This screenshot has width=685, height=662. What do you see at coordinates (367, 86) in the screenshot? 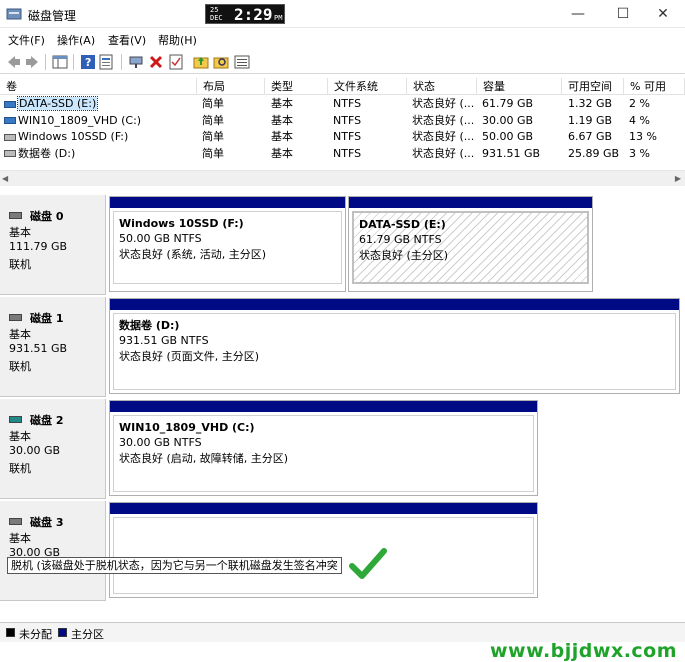
I see `column-header-filesystem: 文件系统` at bounding box center [367, 86].